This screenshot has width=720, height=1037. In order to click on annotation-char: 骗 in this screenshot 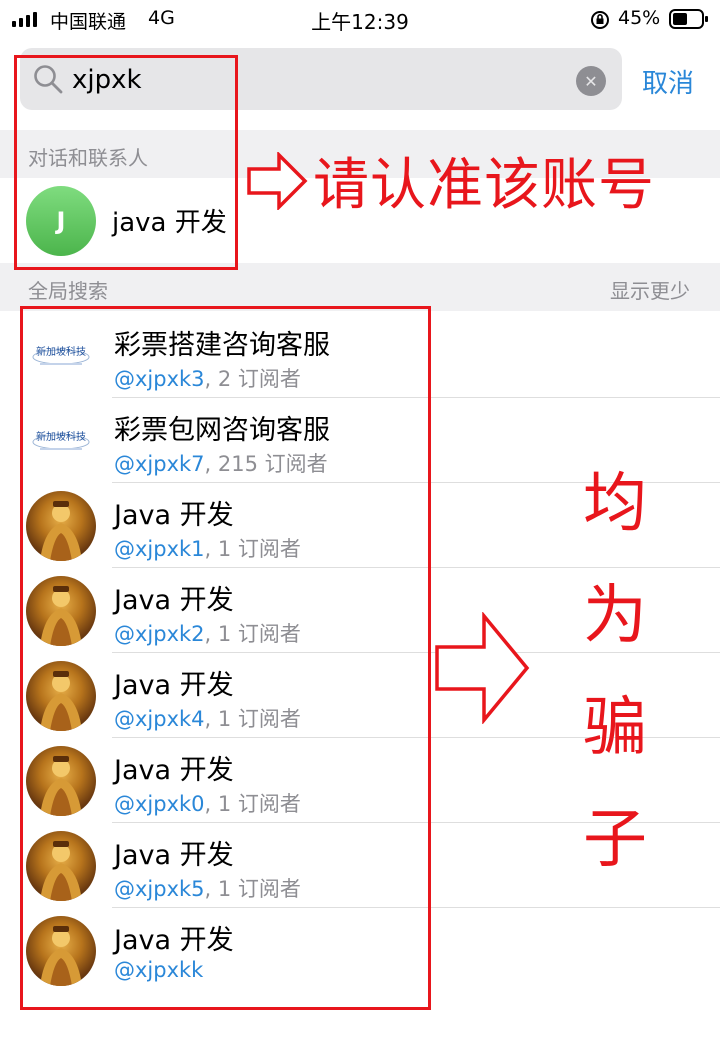, I will do `click(615, 728)`.